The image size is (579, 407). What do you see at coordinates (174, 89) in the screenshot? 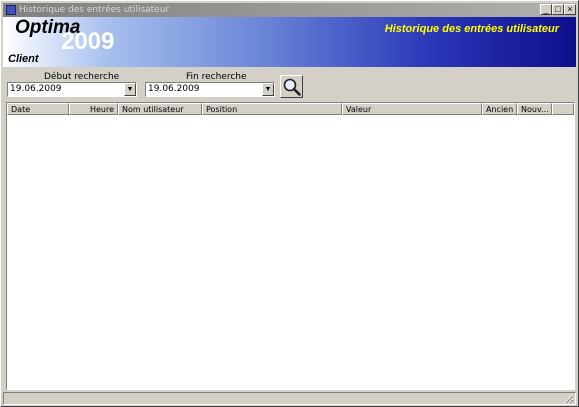
I see `end-date-value: 19.06.2009` at bounding box center [174, 89].